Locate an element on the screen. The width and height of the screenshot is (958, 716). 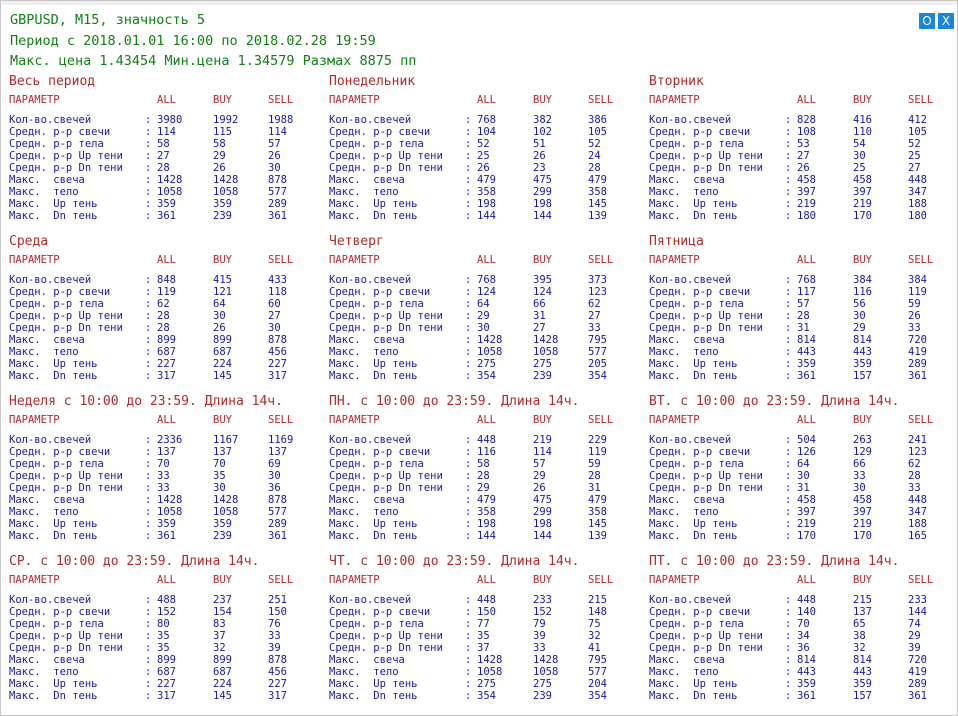
table-row: Кол-во.свечей:488 237 251 is located at coordinates (164, 600).